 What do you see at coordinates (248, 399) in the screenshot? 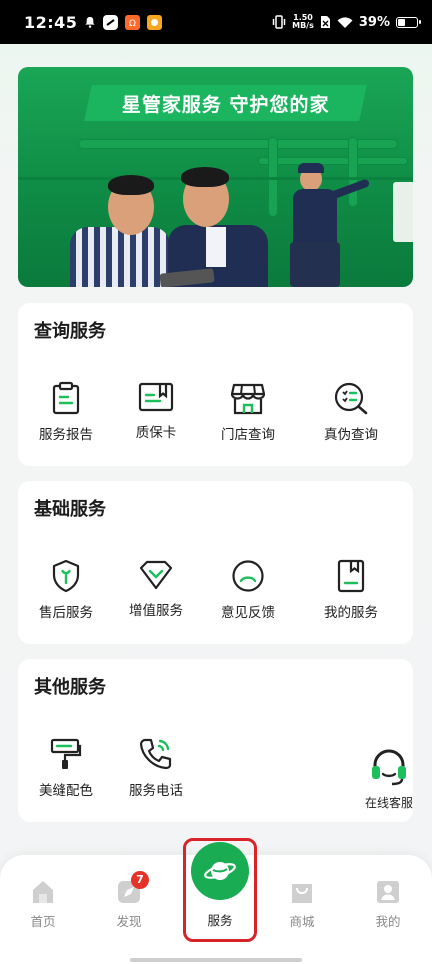
I see `store-icon` at bounding box center [248, 399].